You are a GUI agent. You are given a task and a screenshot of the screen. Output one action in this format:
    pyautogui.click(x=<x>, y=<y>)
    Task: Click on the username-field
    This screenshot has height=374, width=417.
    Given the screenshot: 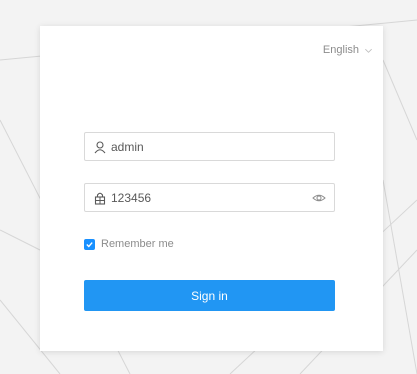 What is the action you would take?
    pyautogui.click(x=209, y=146)
    